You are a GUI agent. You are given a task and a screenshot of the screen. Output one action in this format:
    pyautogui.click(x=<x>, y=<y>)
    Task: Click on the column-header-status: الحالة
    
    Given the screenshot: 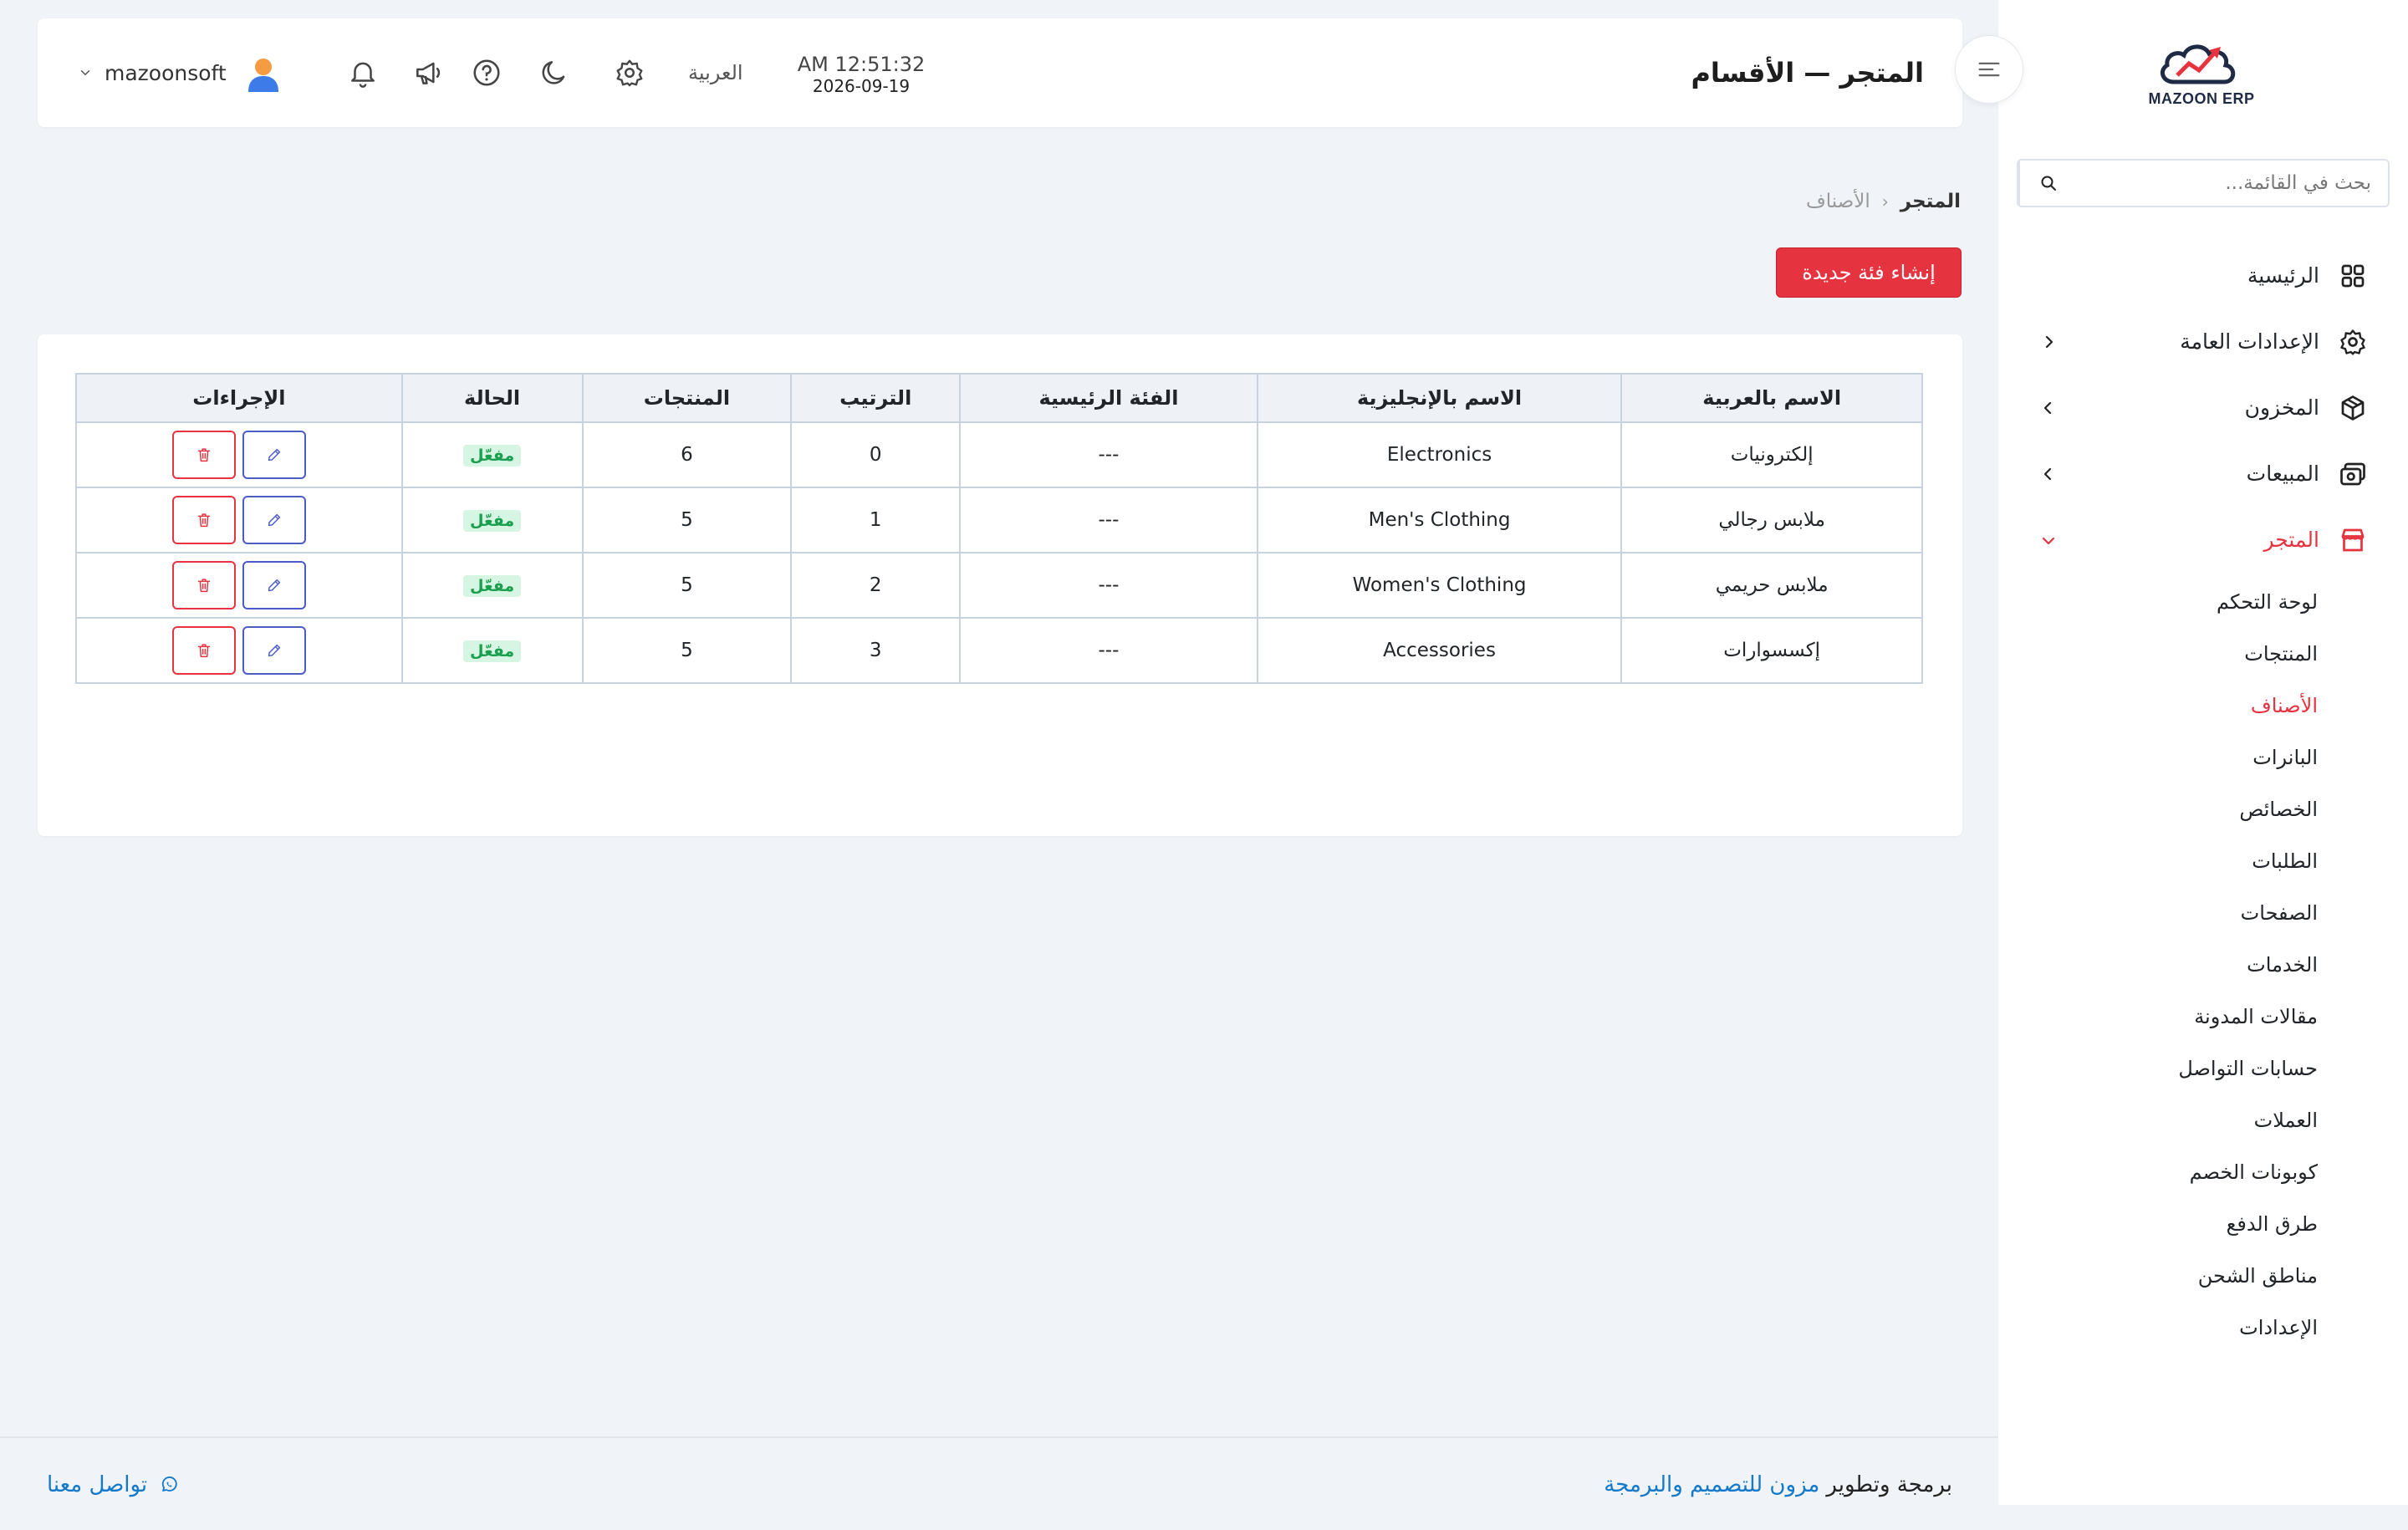 What is the action you would take?
    pyautogui.click(x=492, y=398)
    